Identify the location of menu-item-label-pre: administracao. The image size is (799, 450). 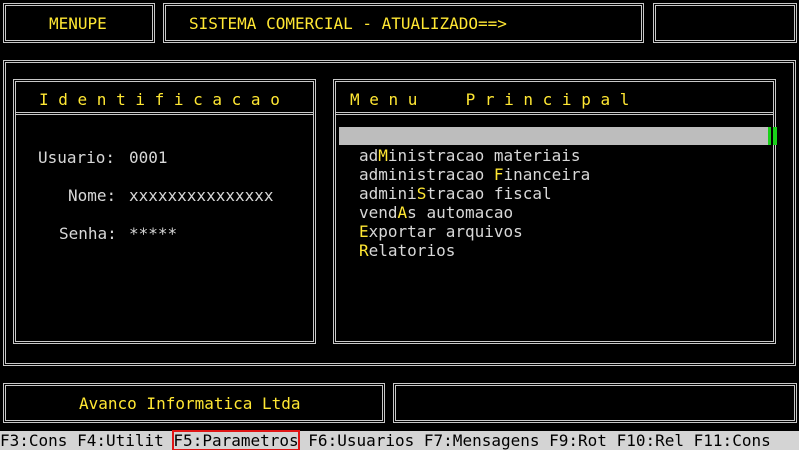
(426, 174).